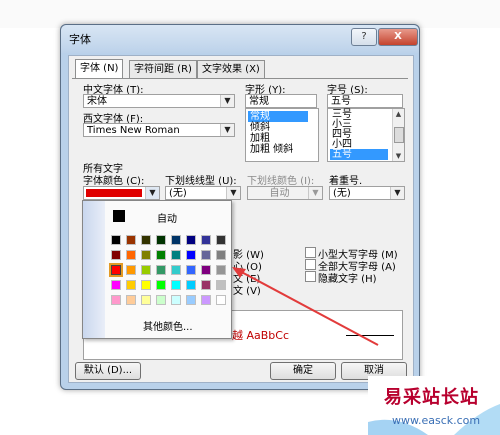  I want to click on watermark-brand: 易采站长站, so click(431, 397).